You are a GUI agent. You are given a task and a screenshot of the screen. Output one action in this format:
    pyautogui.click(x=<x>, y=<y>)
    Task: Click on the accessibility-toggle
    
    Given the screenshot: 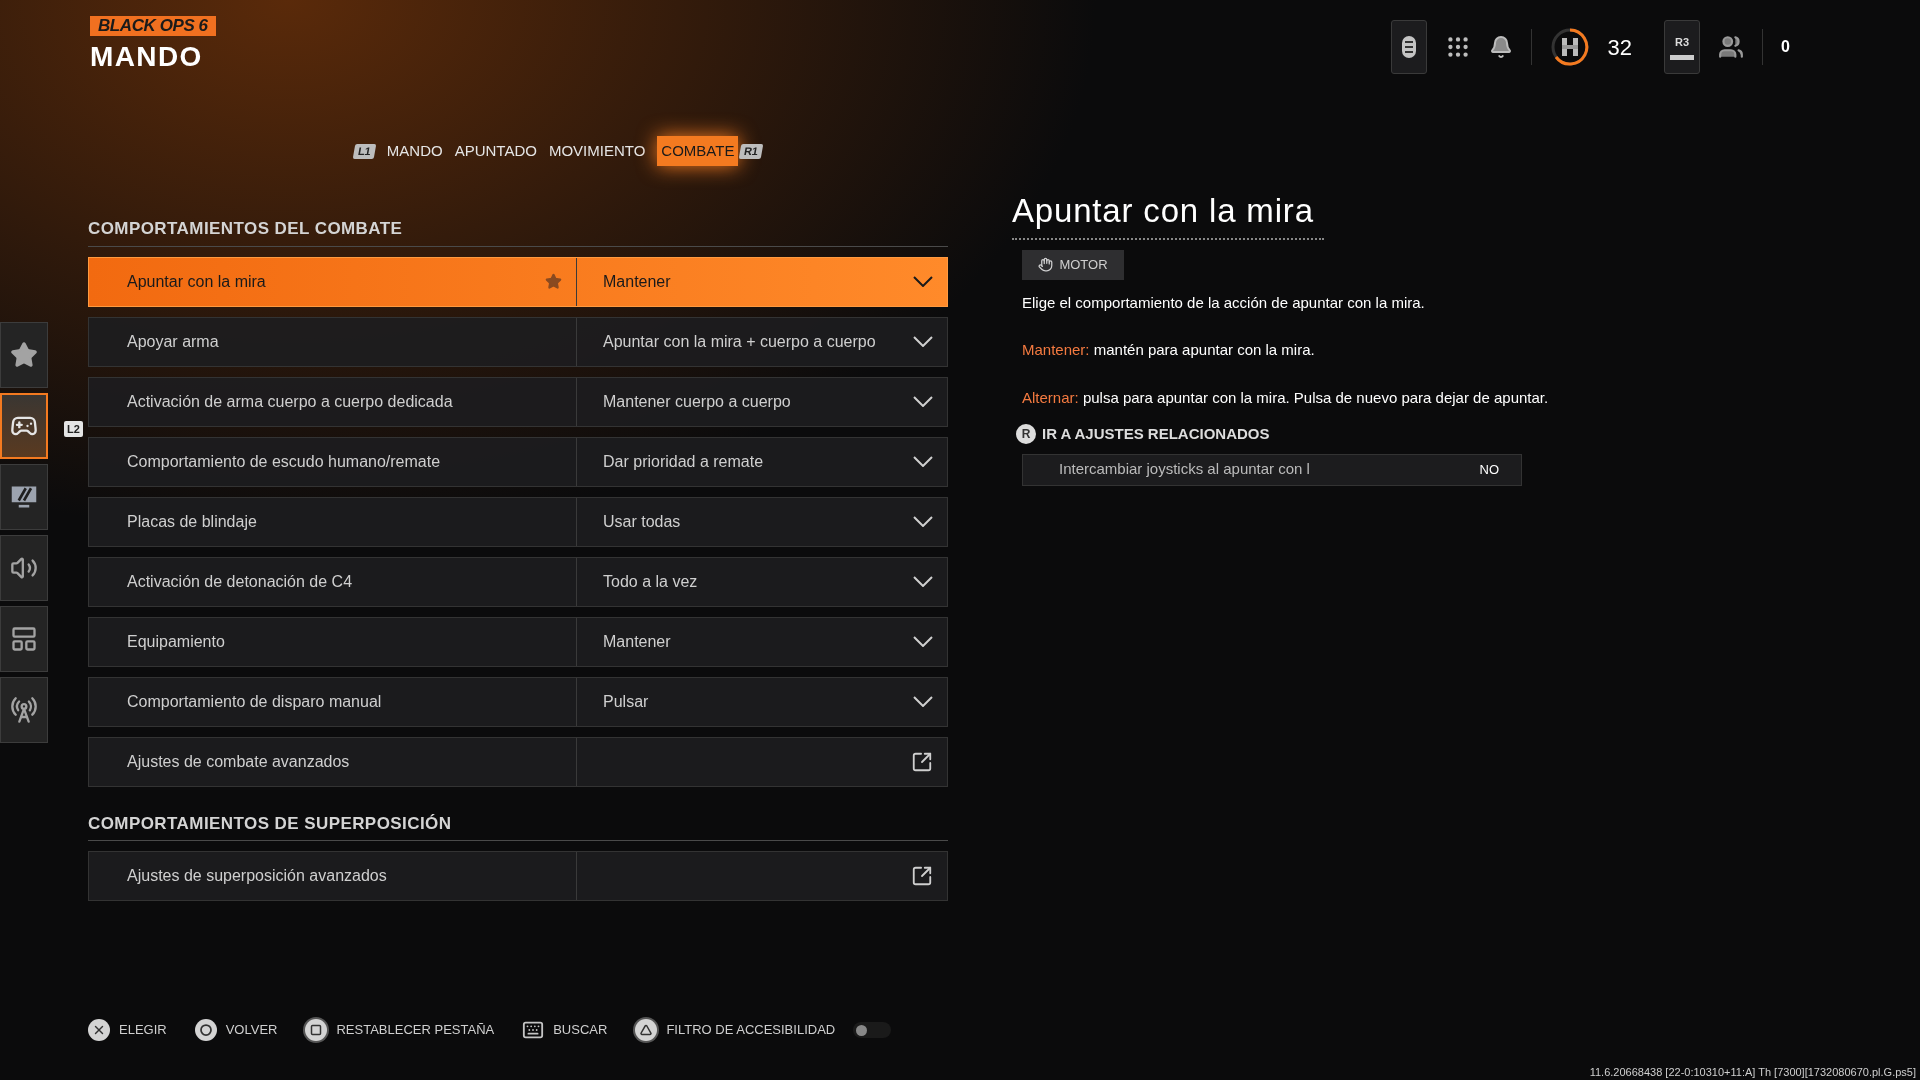 What is the action you would take?
    pyautogui.click(x=872, y=1030)
    